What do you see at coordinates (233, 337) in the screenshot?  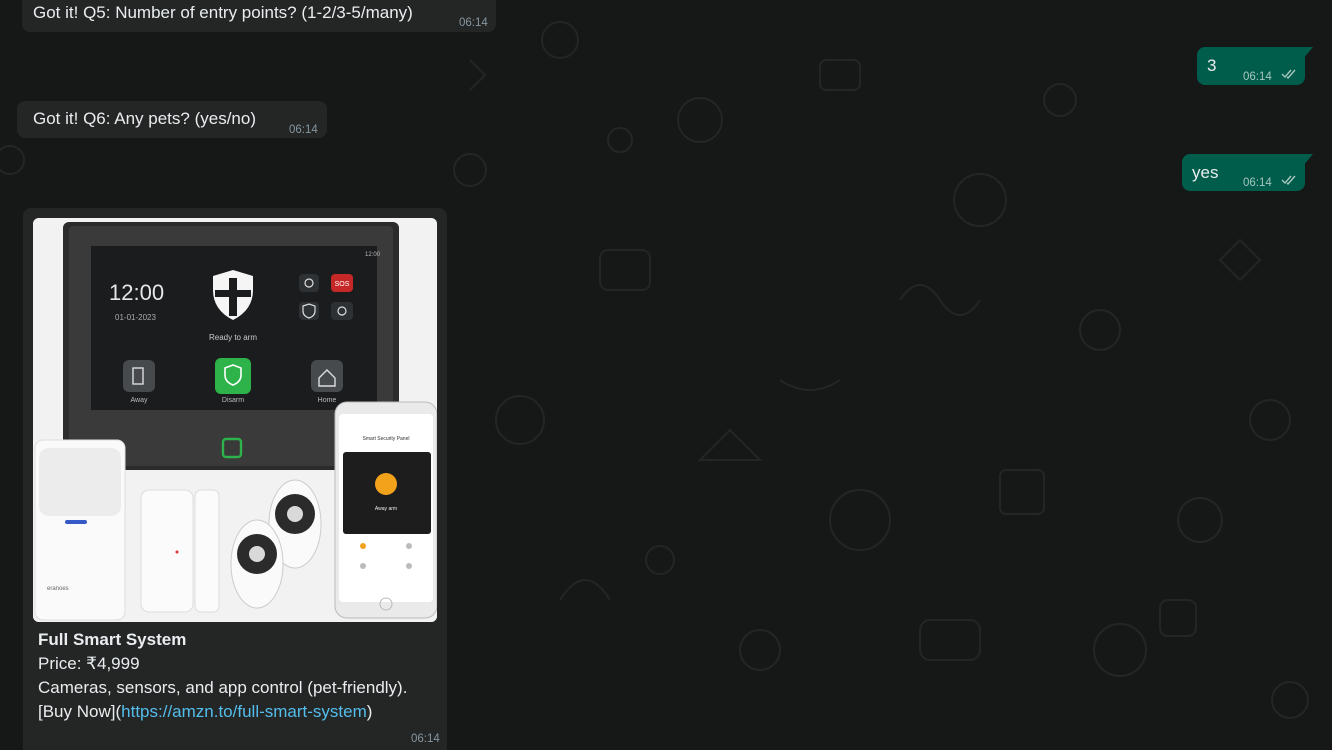 I see `panel-status: Ready to arm` at bounding box center [233, 337].